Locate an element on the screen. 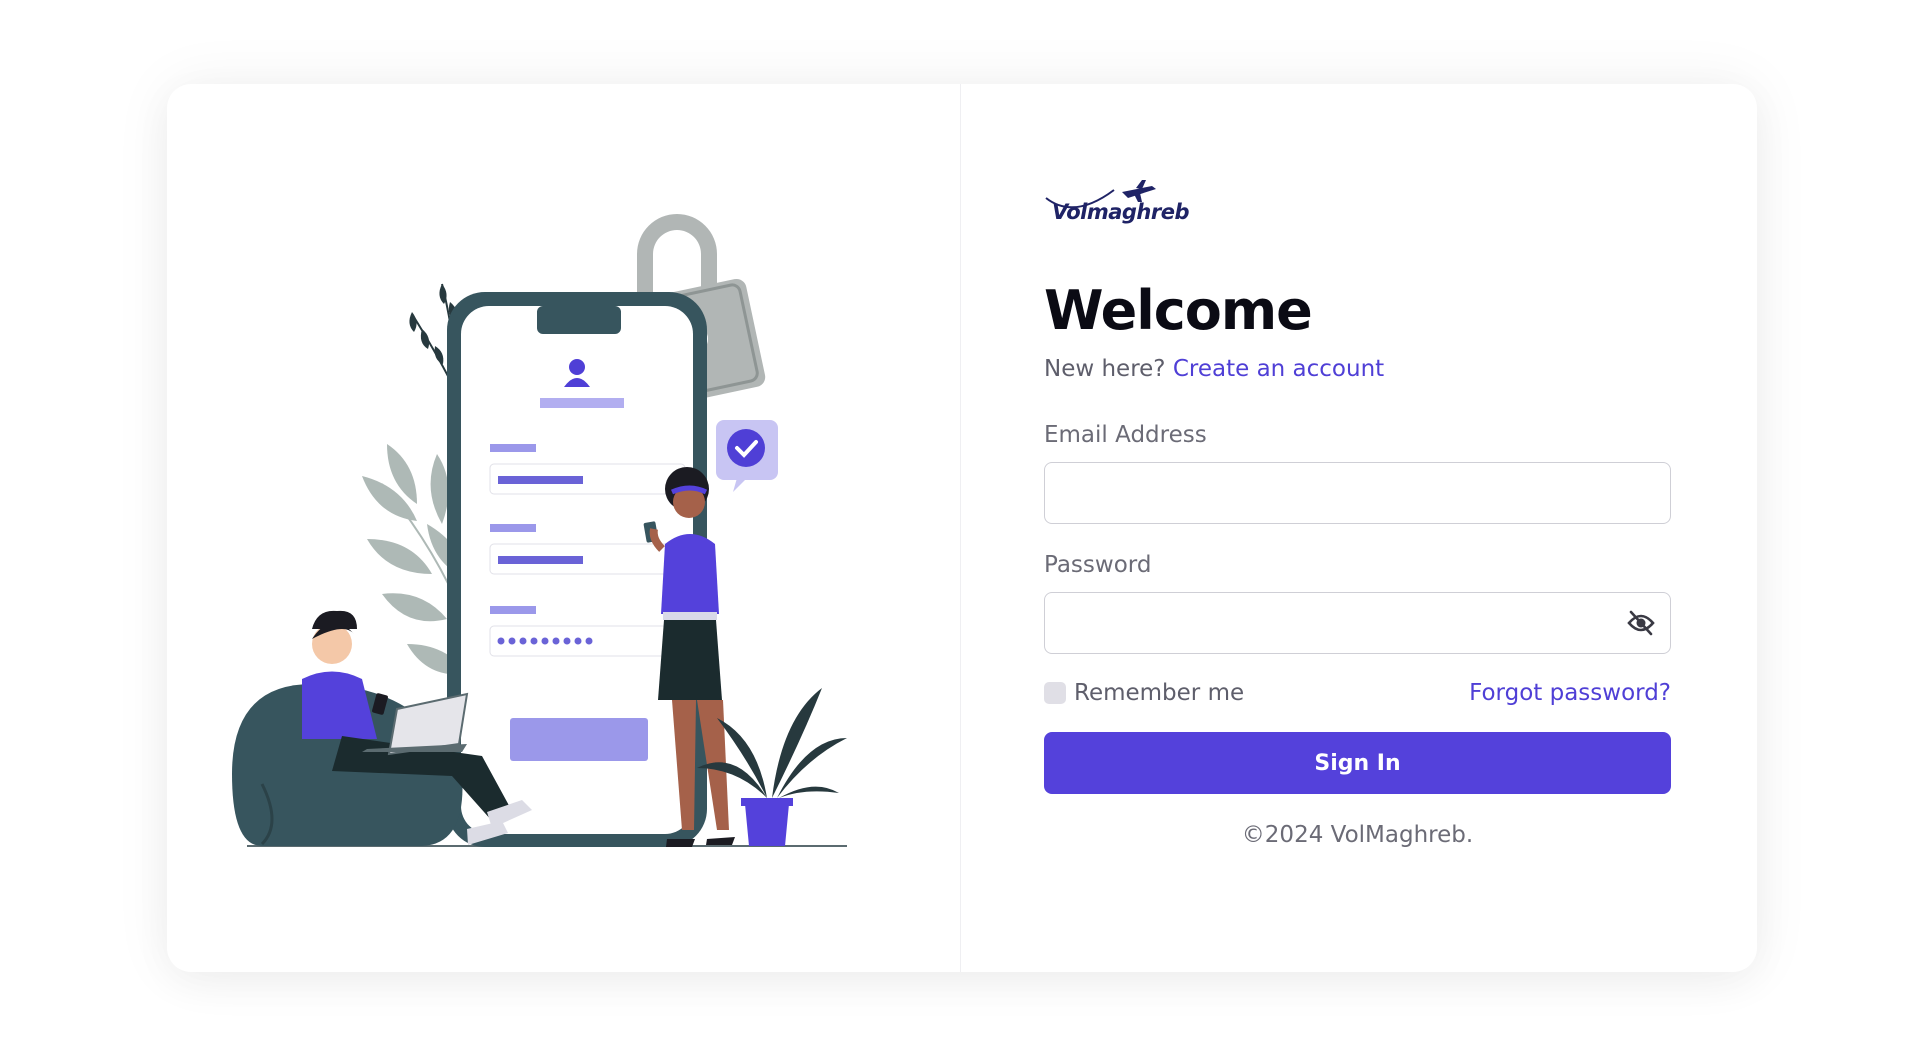 This screenshot has width=1920, height=1038. page-title: Welcome is located at coordinates (1178, 310).